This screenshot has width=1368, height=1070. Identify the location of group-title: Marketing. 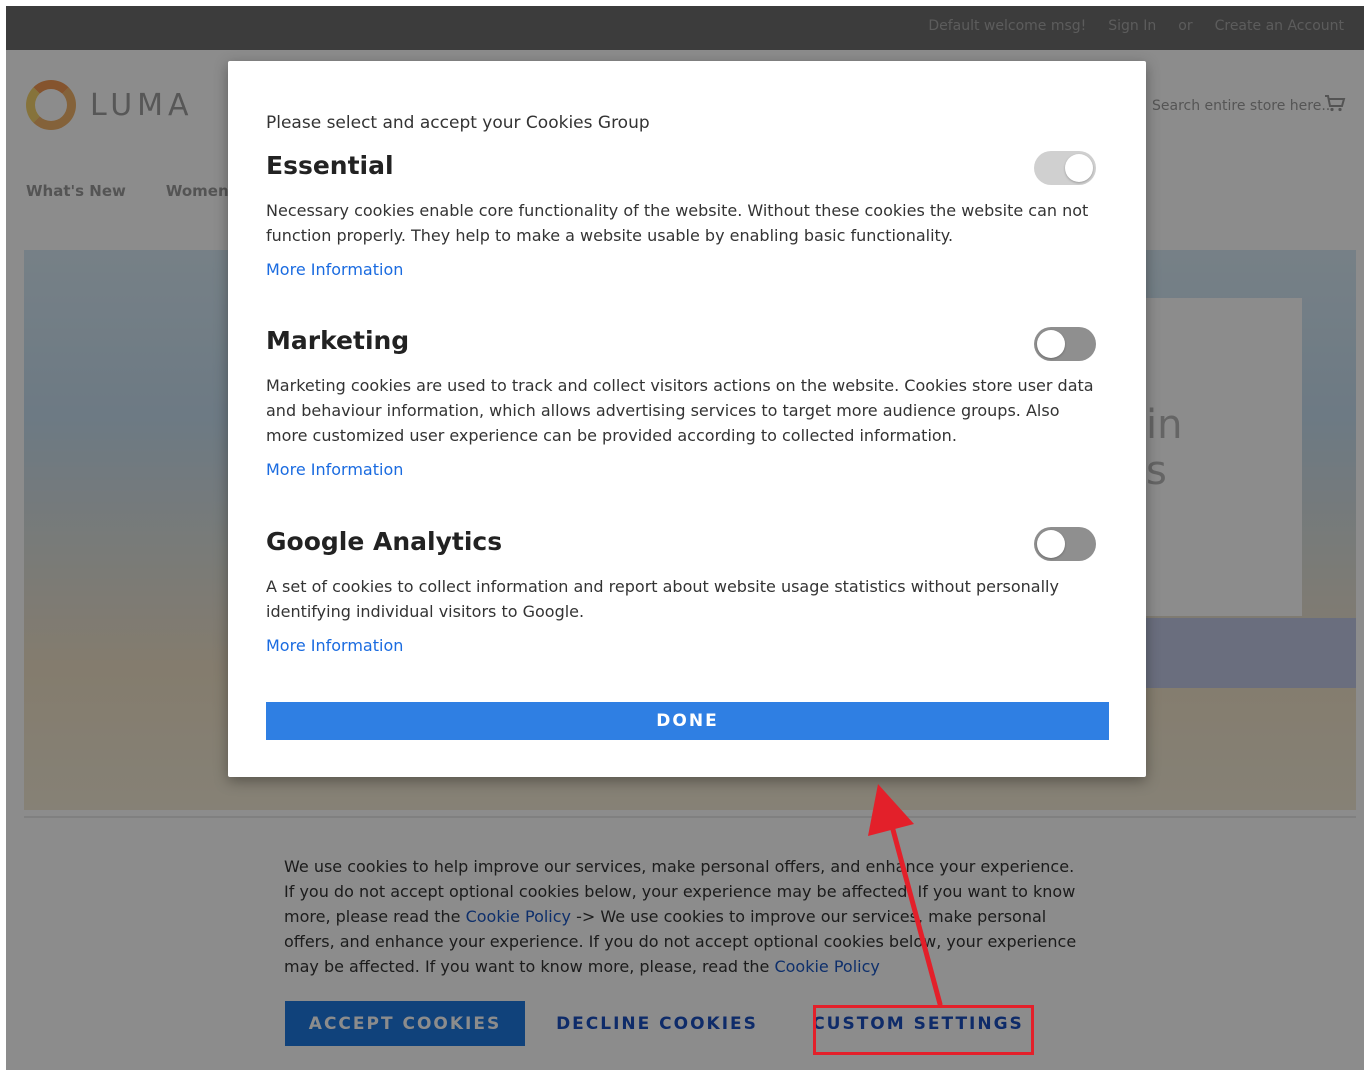
(338, 340).